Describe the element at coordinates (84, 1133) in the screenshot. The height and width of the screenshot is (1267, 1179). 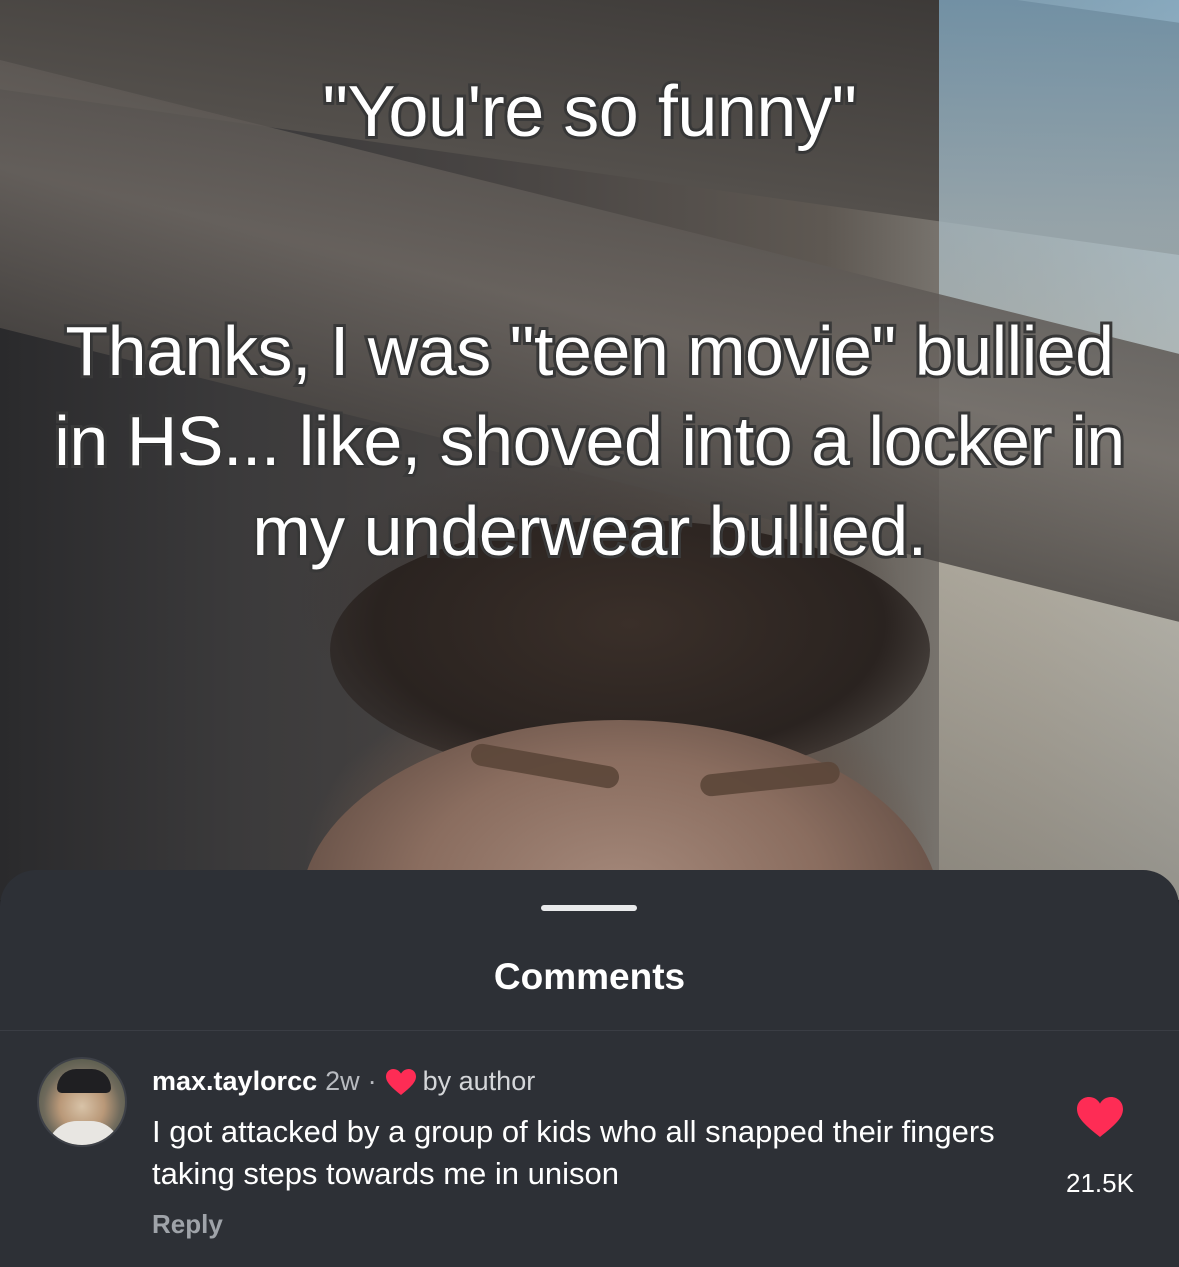
I see `avatar-shirt` at that location.